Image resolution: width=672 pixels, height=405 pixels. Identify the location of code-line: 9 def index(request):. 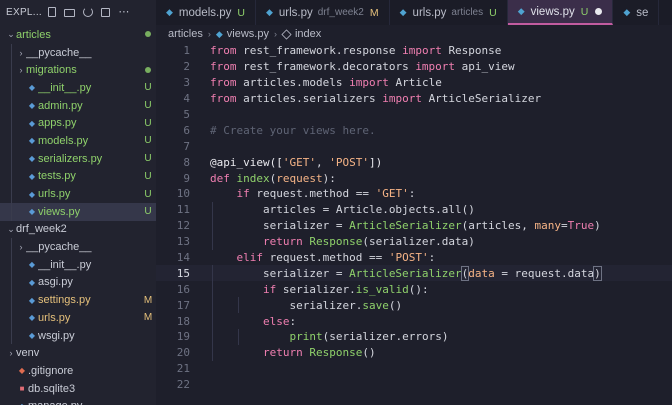
(414, 178).